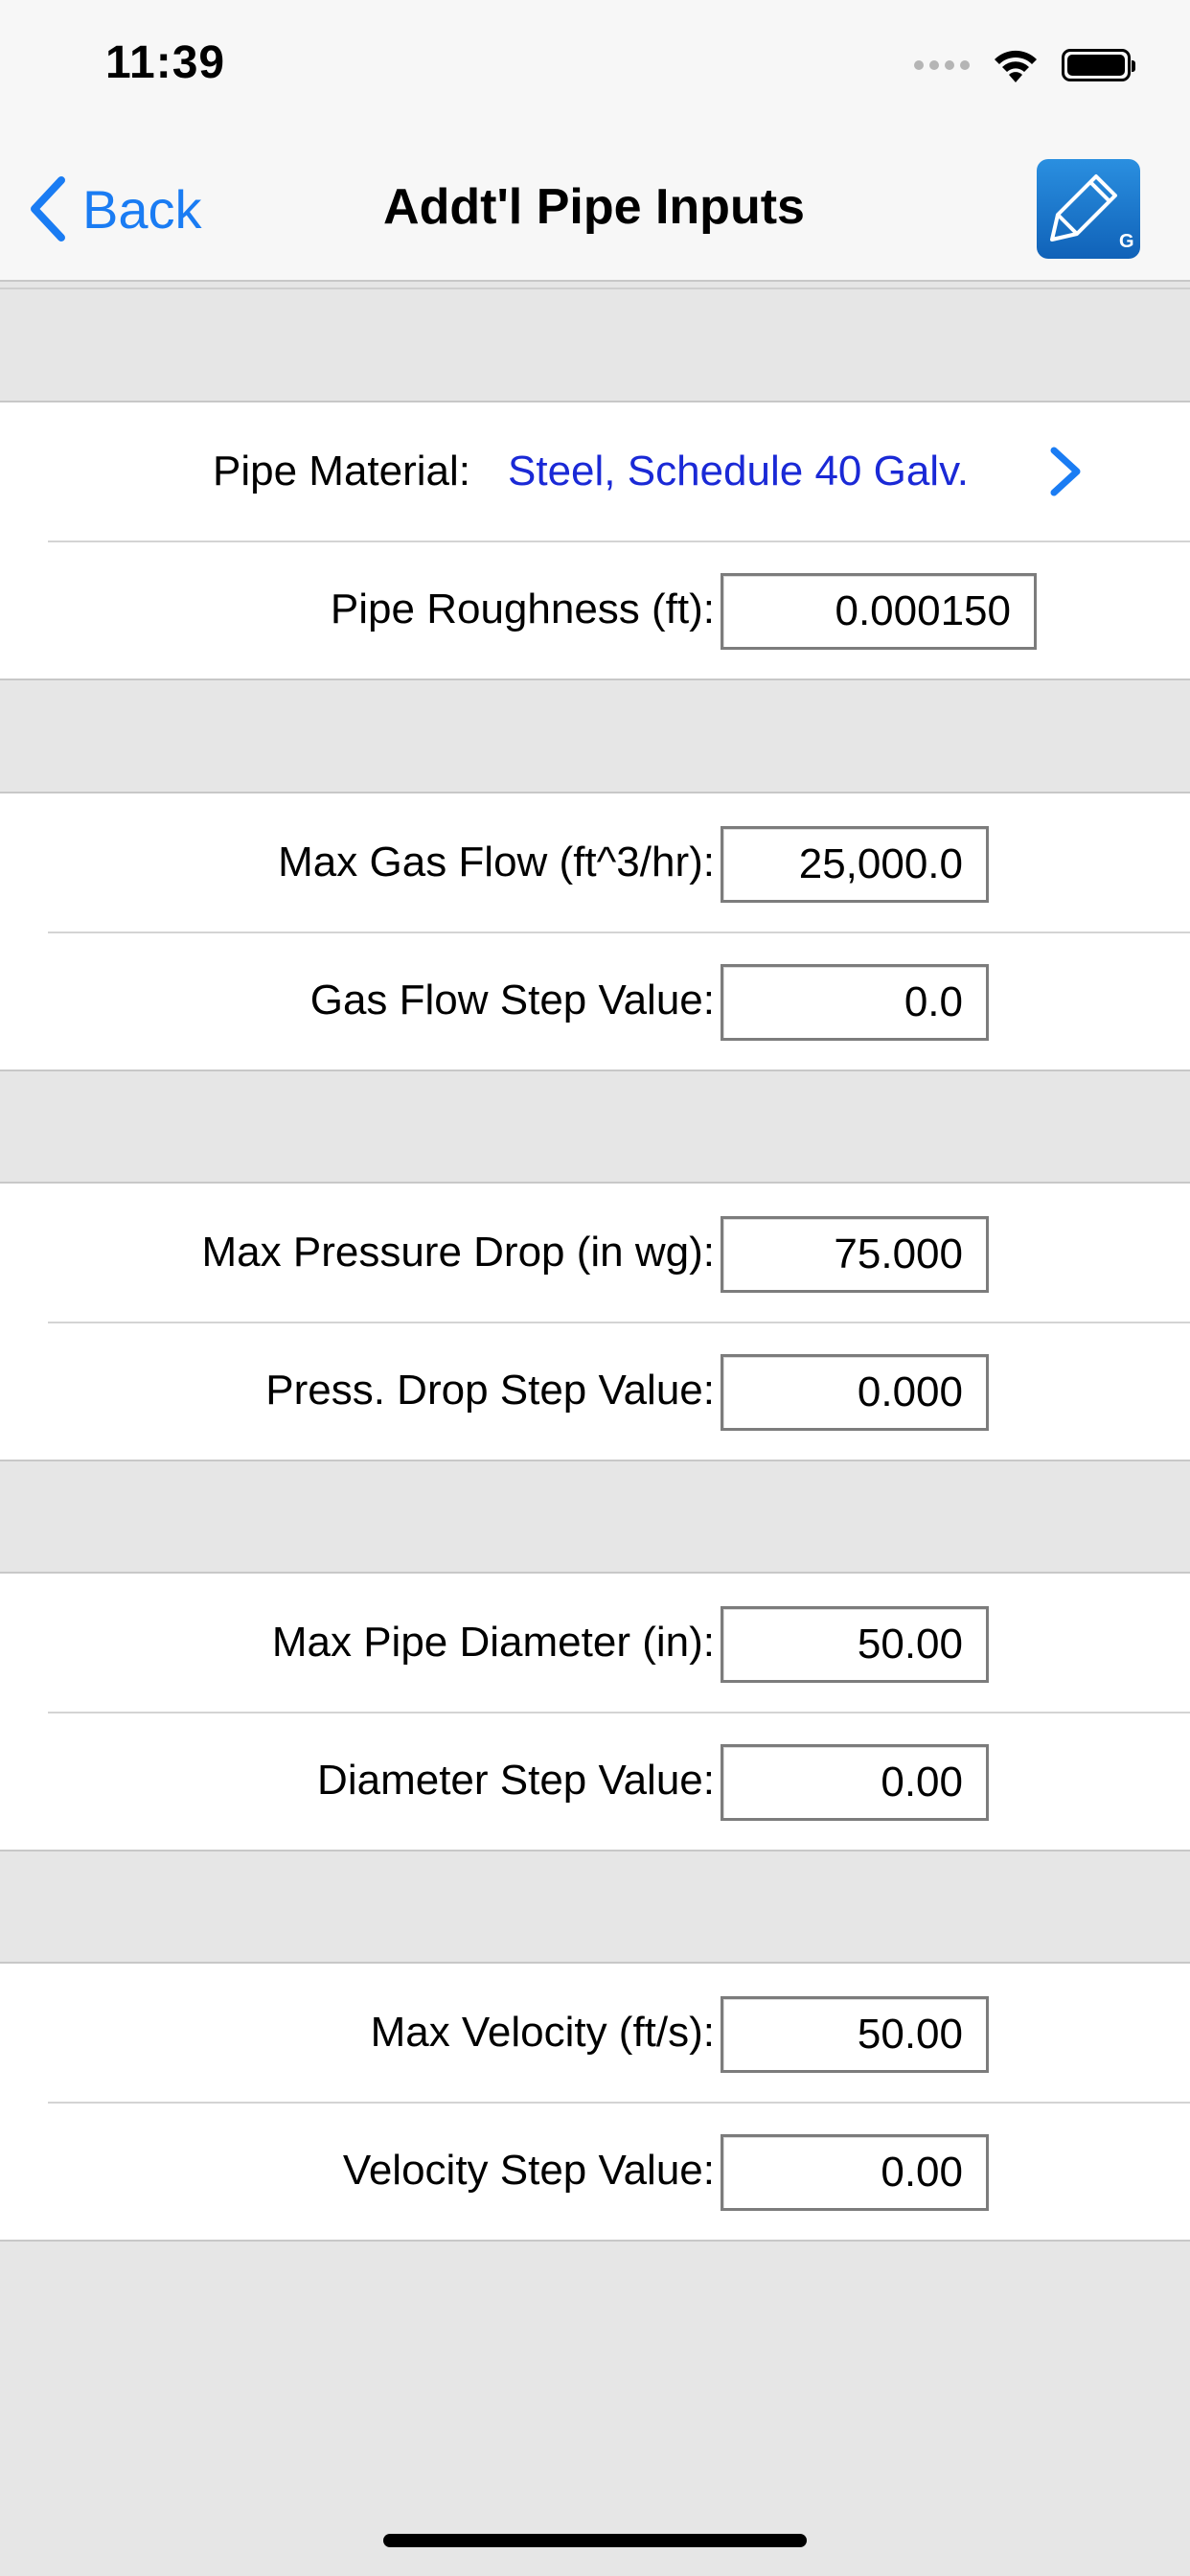 The height and width of the screenshot is (2576, 1190). Describe the element at coordinates (342, 471) in the screenshot. I see `pipe-material-label: Pipe Material:` at that location.